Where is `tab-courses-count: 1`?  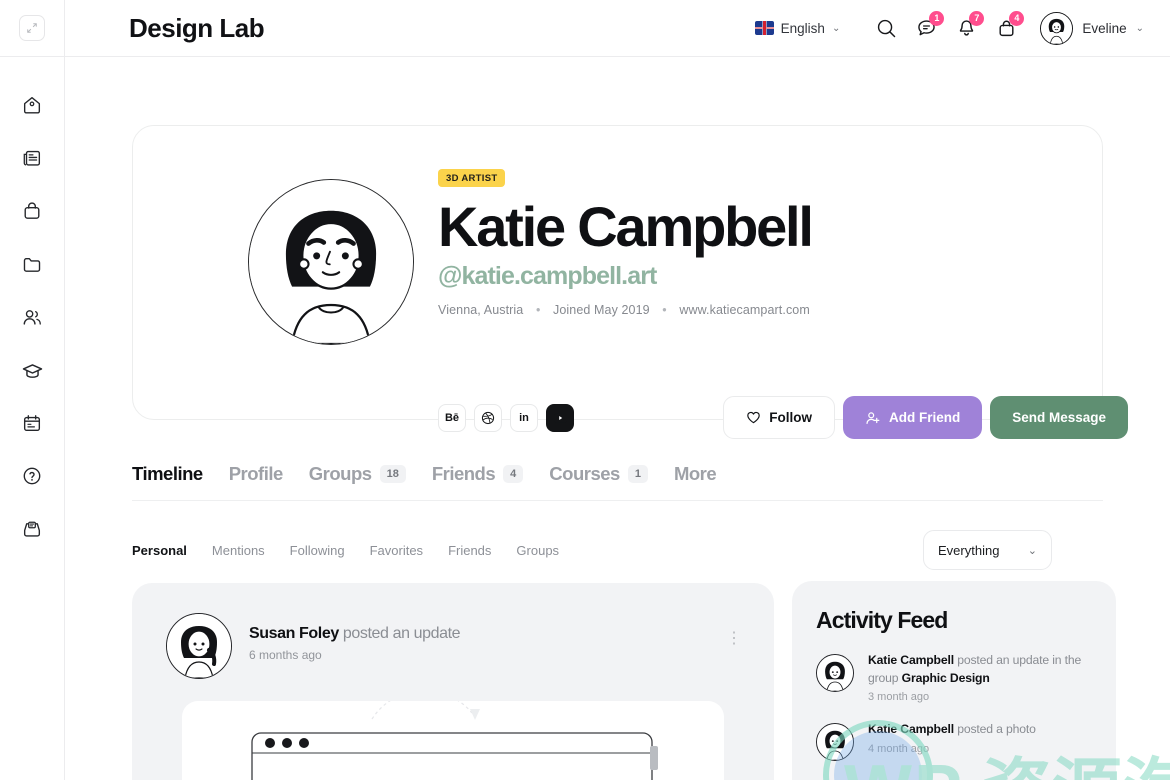 tab-courses-count: 1 is located at coordinates (637, 473).